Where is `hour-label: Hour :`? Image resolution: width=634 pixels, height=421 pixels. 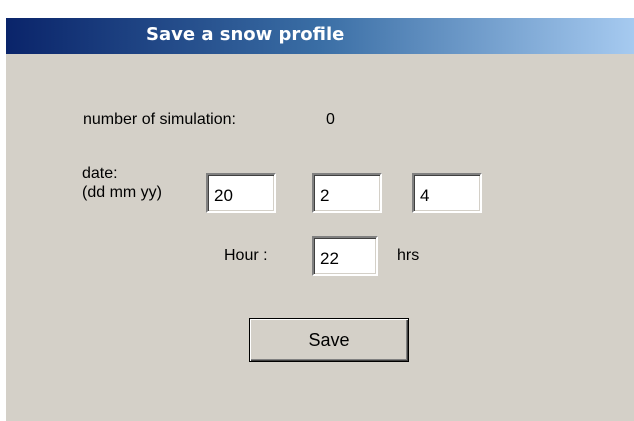
hour-label: Hour : is located at coordinates (246, 255).